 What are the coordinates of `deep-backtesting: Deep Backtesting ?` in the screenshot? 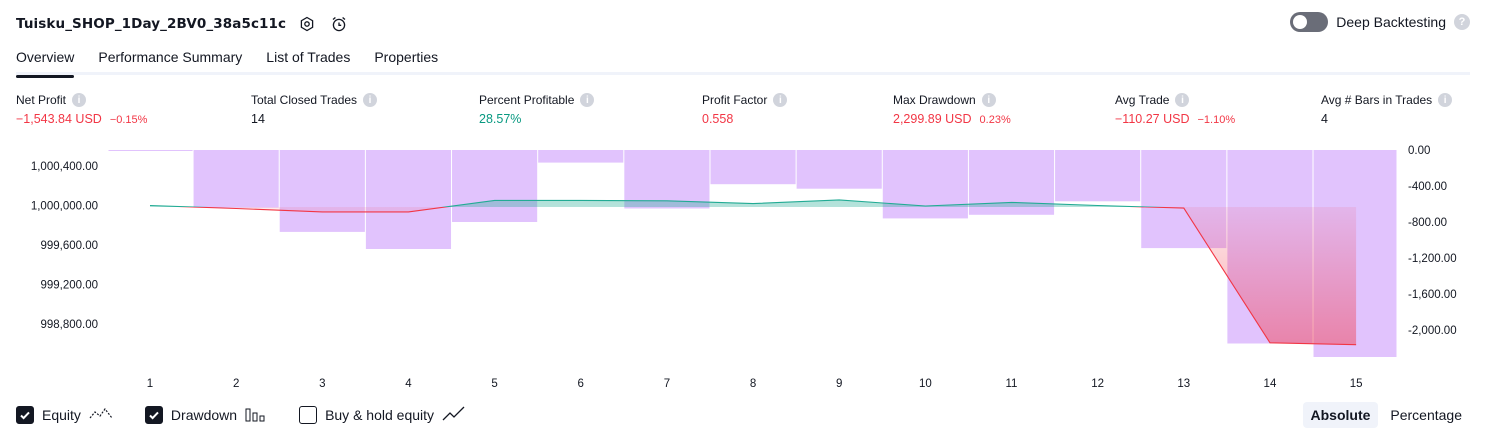 It's located at (1380, 22).